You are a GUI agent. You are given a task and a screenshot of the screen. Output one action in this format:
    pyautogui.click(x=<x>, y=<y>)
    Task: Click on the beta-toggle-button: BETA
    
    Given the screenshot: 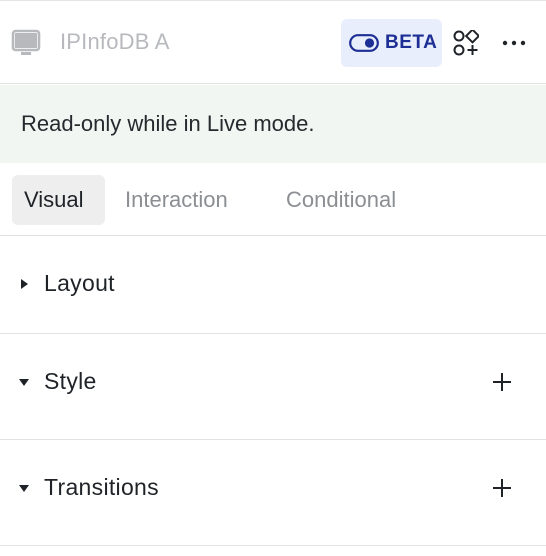 What is the action you would take?
    pyautogui.click(x=391, y=43)
    